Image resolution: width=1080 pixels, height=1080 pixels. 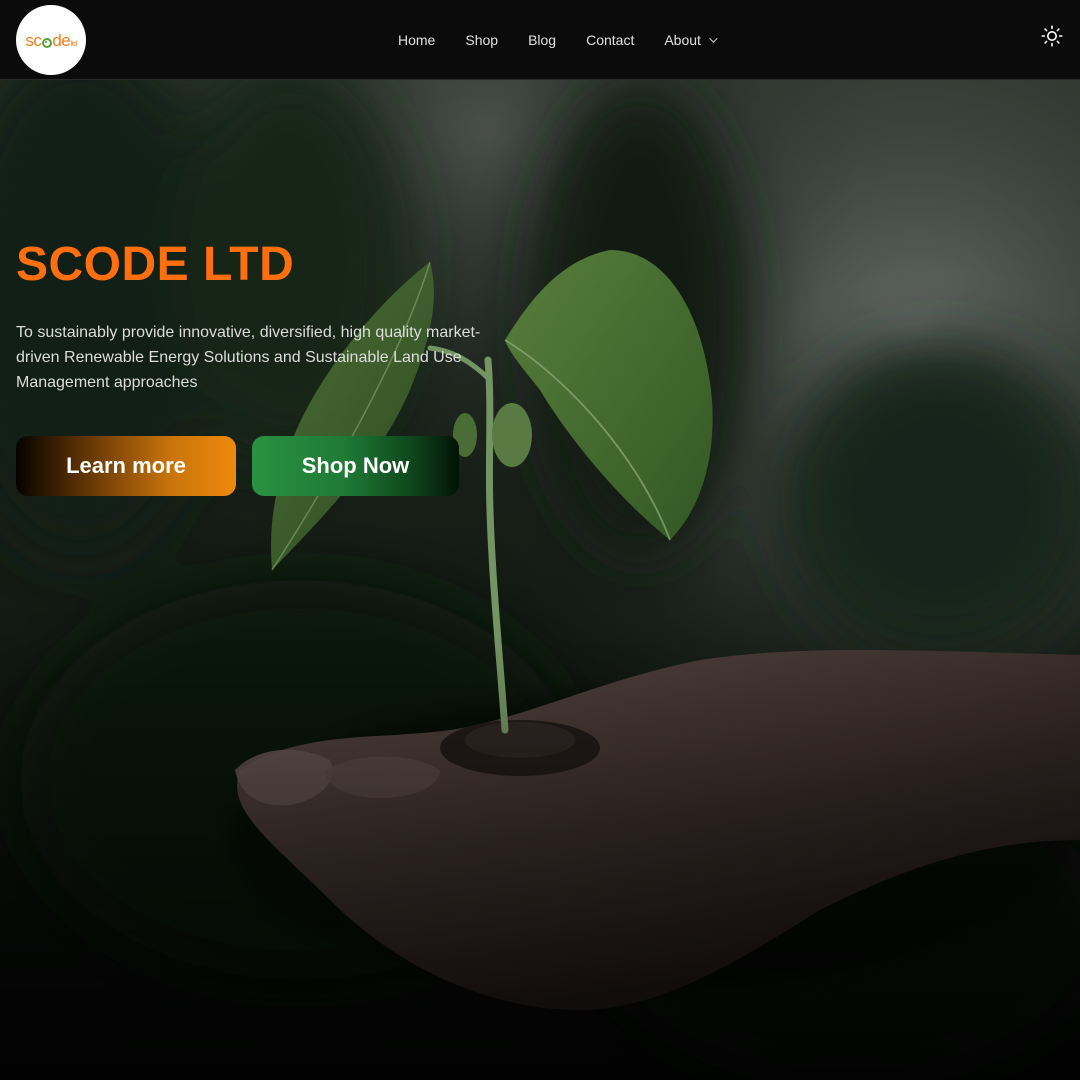 What do you see at coordinates (61, 40) in the screenshot?
I see `logo-text-end: de` at bounding box center [61, 40].